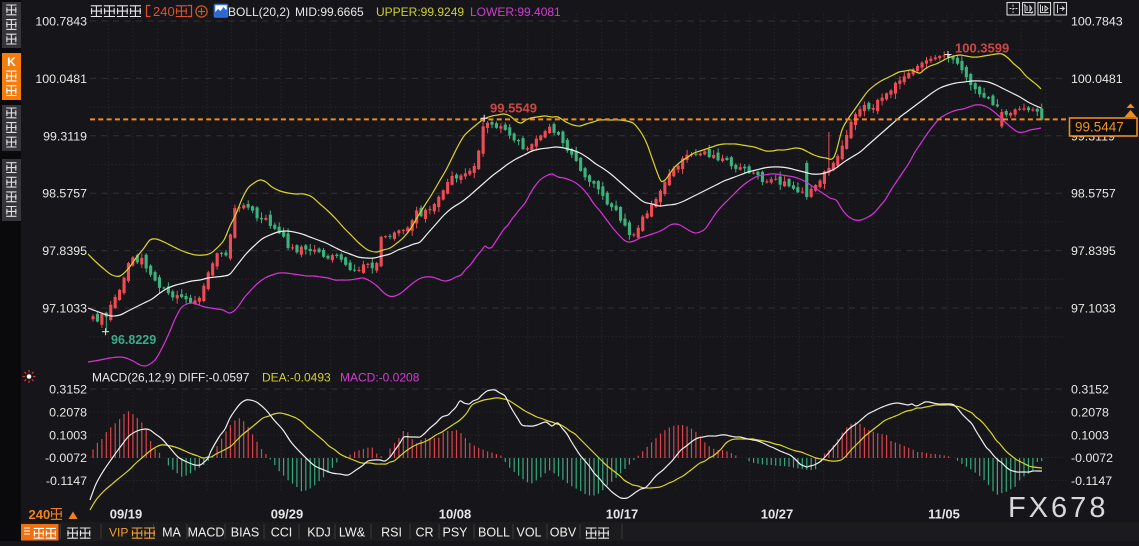 The height and width of the screenshot is (546, 1139). What do you see at coordinates (455, 514) in the screenshot?
I see `svg-text: 10/08` at bounding box center [455, 514].